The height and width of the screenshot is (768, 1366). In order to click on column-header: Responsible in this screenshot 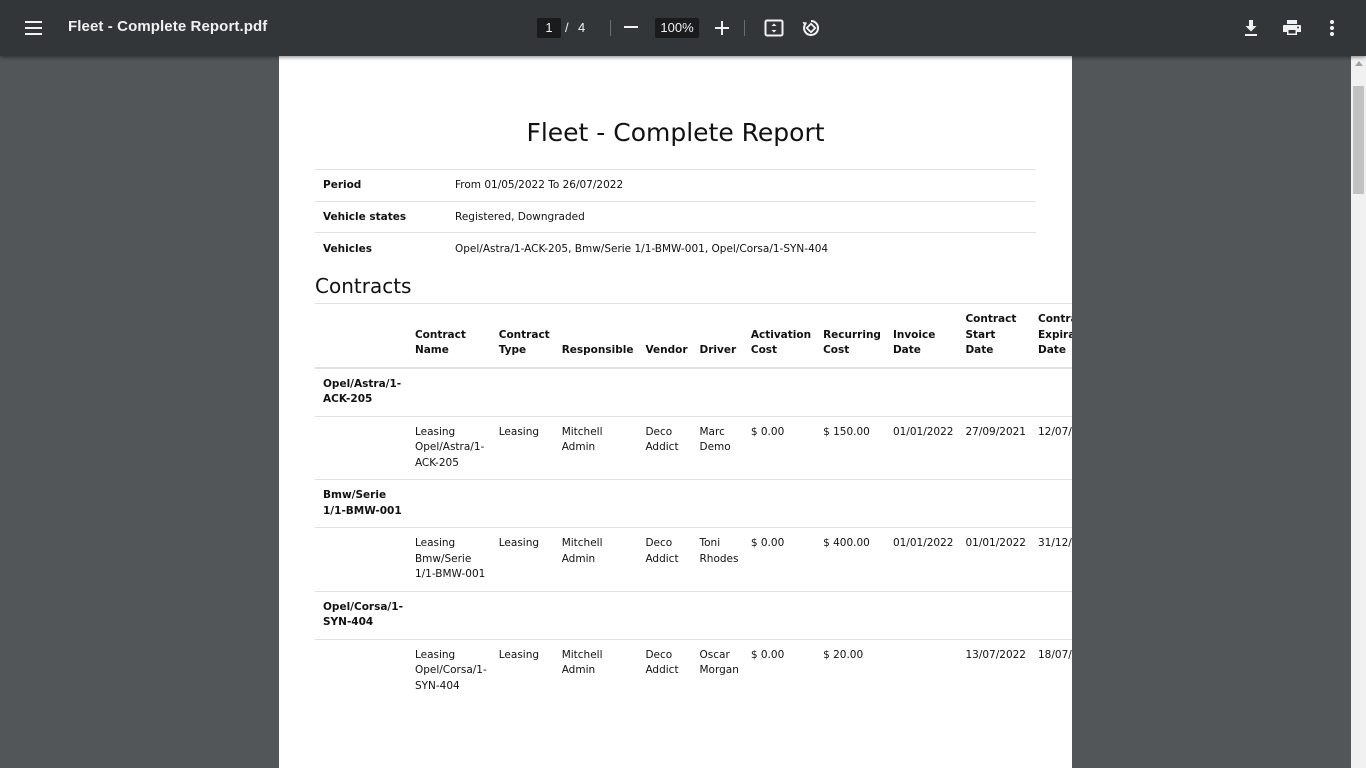, I will do `click(595, 336)`.